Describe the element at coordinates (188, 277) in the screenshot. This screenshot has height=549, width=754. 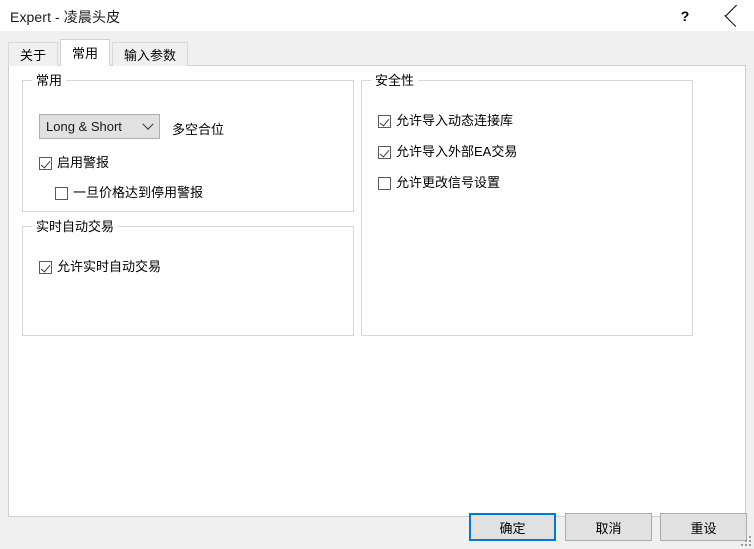
I see `group-live-trading: 实时自动交易 允许实时自动交易` at that location.